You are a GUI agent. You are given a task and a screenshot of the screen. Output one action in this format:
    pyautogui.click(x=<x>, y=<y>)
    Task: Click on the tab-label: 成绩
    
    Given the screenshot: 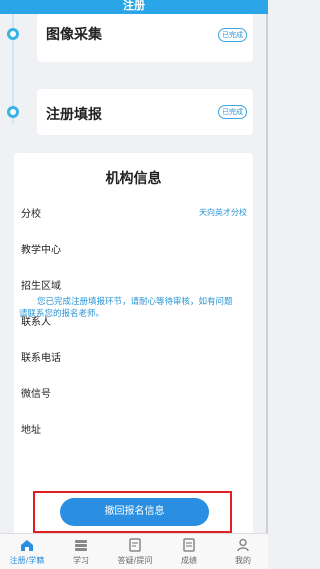 What is the action you would take?
    pyautogui.click(x=189, y=560)
    